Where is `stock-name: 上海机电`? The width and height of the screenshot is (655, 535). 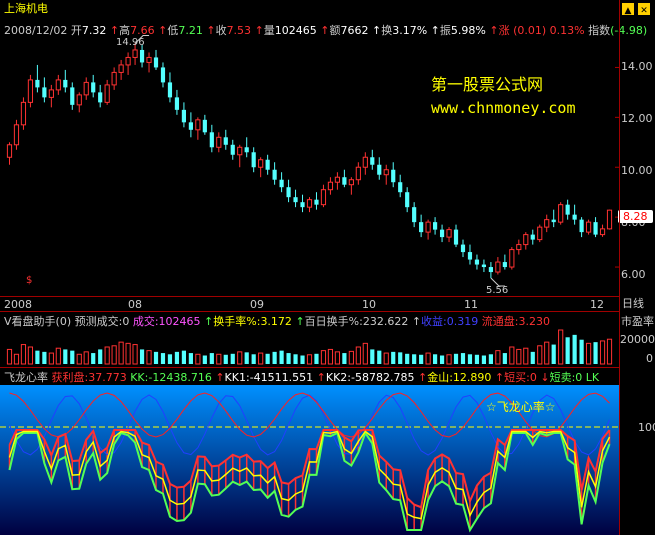
stock-name: 上海机电 is located at coordinates (26, 8).